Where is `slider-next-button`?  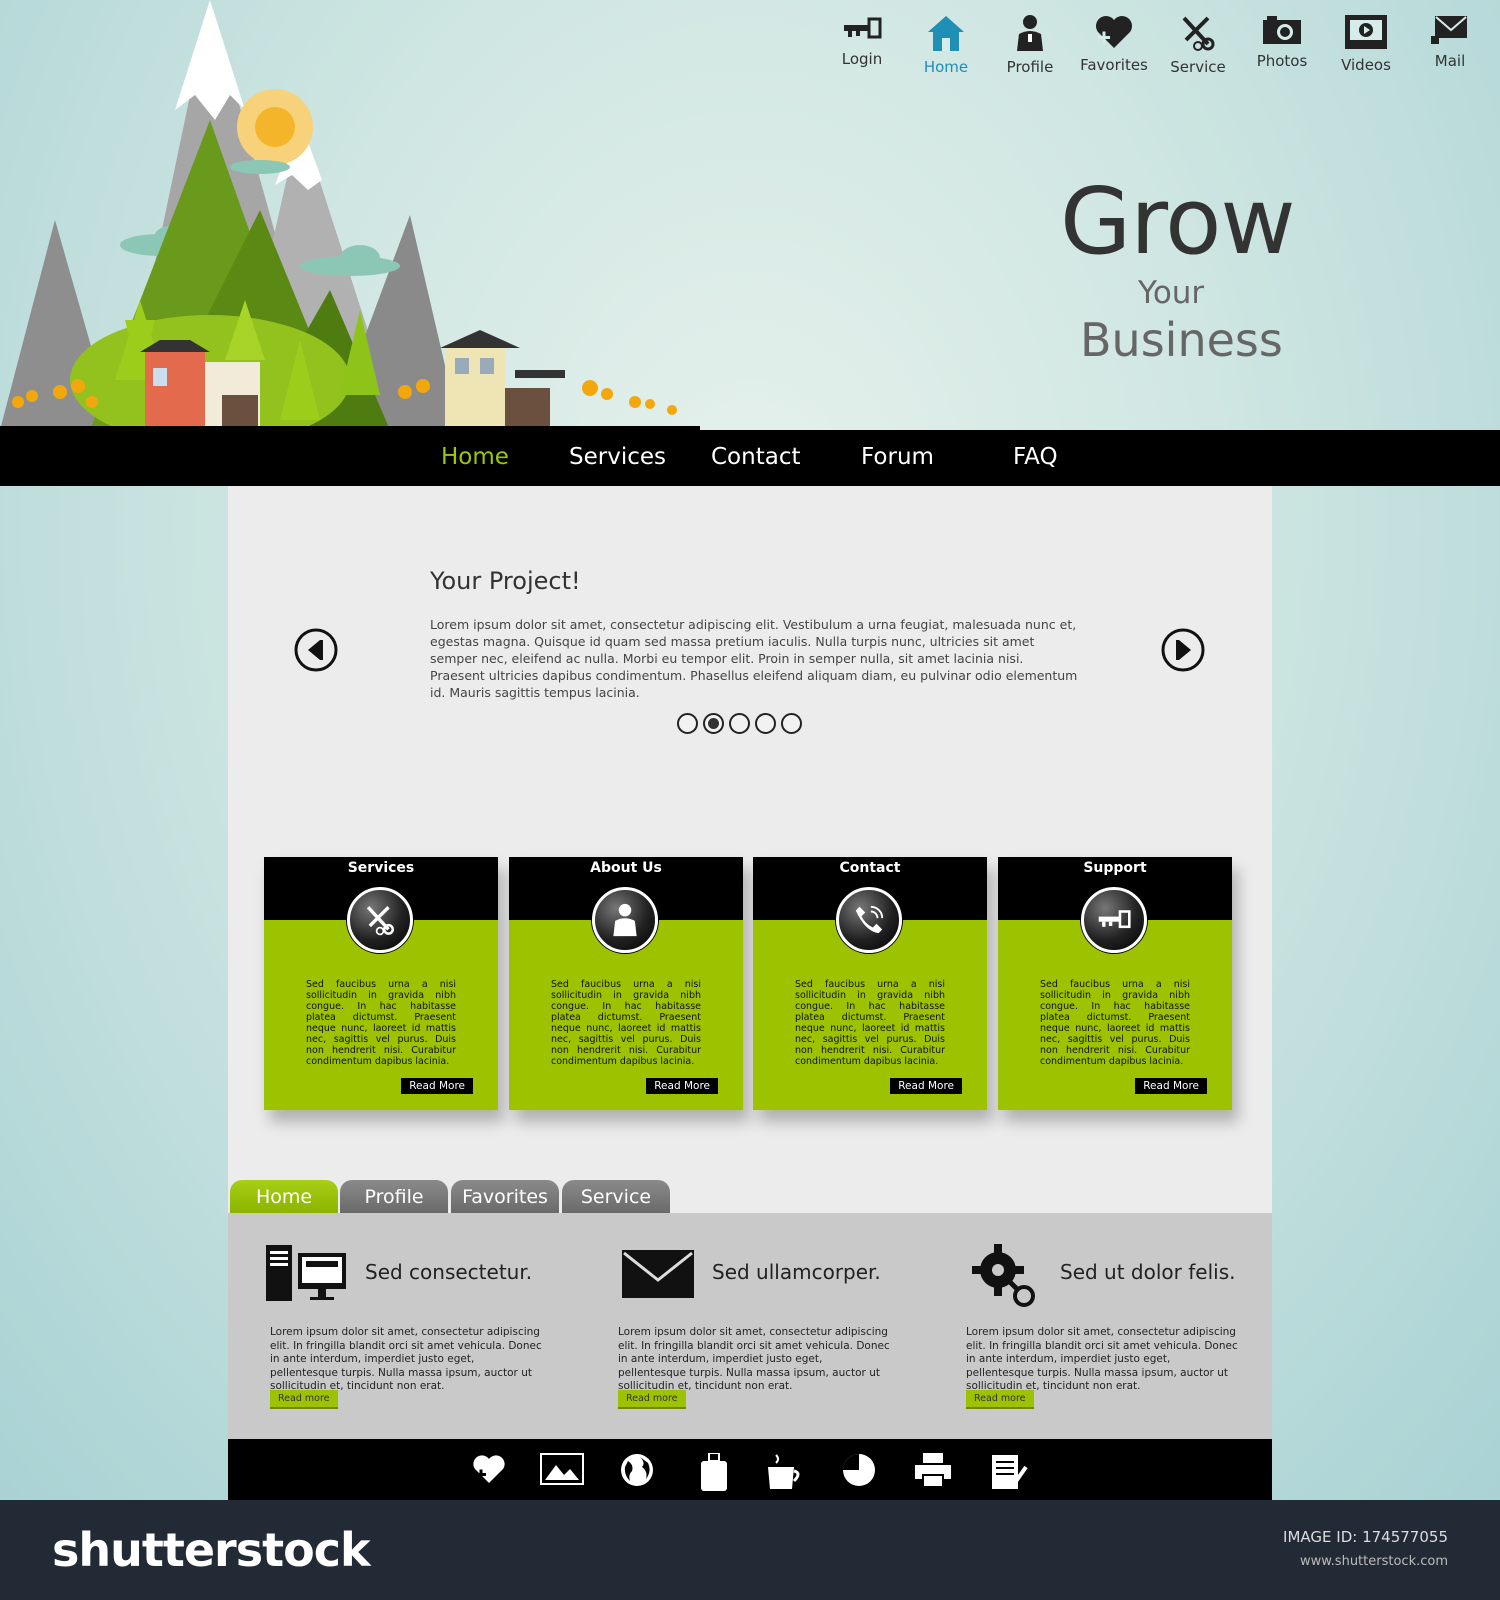
slider-next-button is located at coordinates (1183, 650).